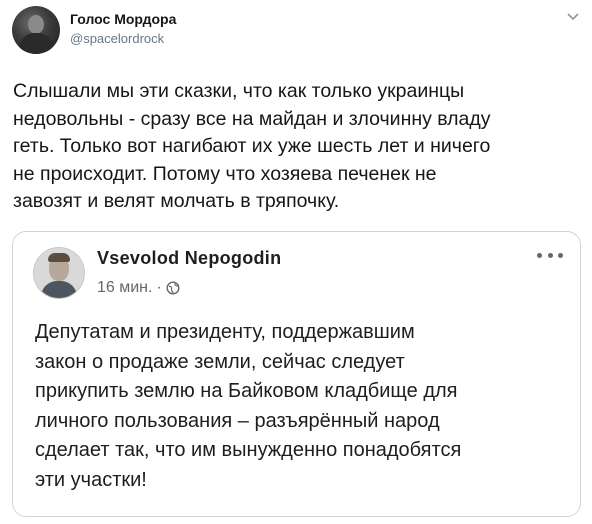  What do you see at coordinates (573, 16) in the screenshot?
I see `chevron-down-icon` at bounding box center [573, 16].